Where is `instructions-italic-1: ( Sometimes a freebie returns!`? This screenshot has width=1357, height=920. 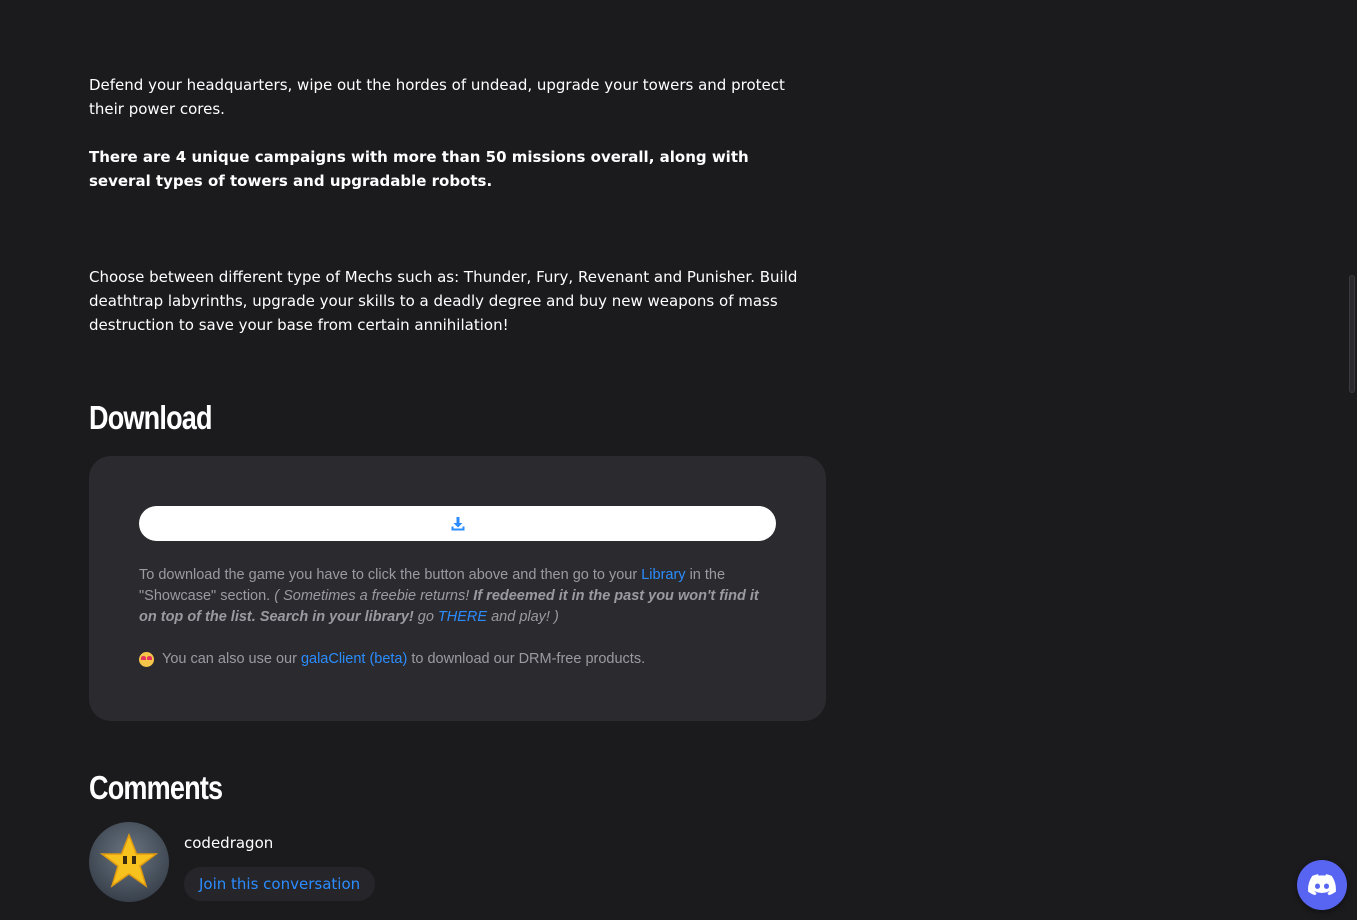 instructions-italic-1: ( Sometimes a freebie returns! is located at coordinates (374, 596).